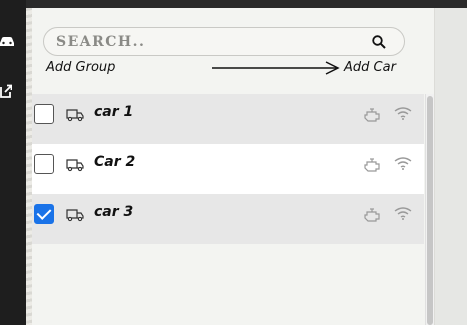  I want to click on search-box, so click(224, 41).